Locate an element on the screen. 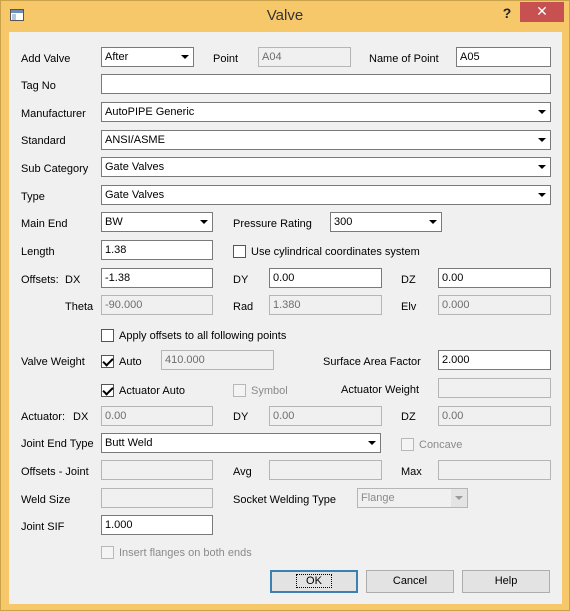 The width and height of the screenshot is (570, 611). actuator-auto-label: Actuator Auto is located at coordinates (152, 391).